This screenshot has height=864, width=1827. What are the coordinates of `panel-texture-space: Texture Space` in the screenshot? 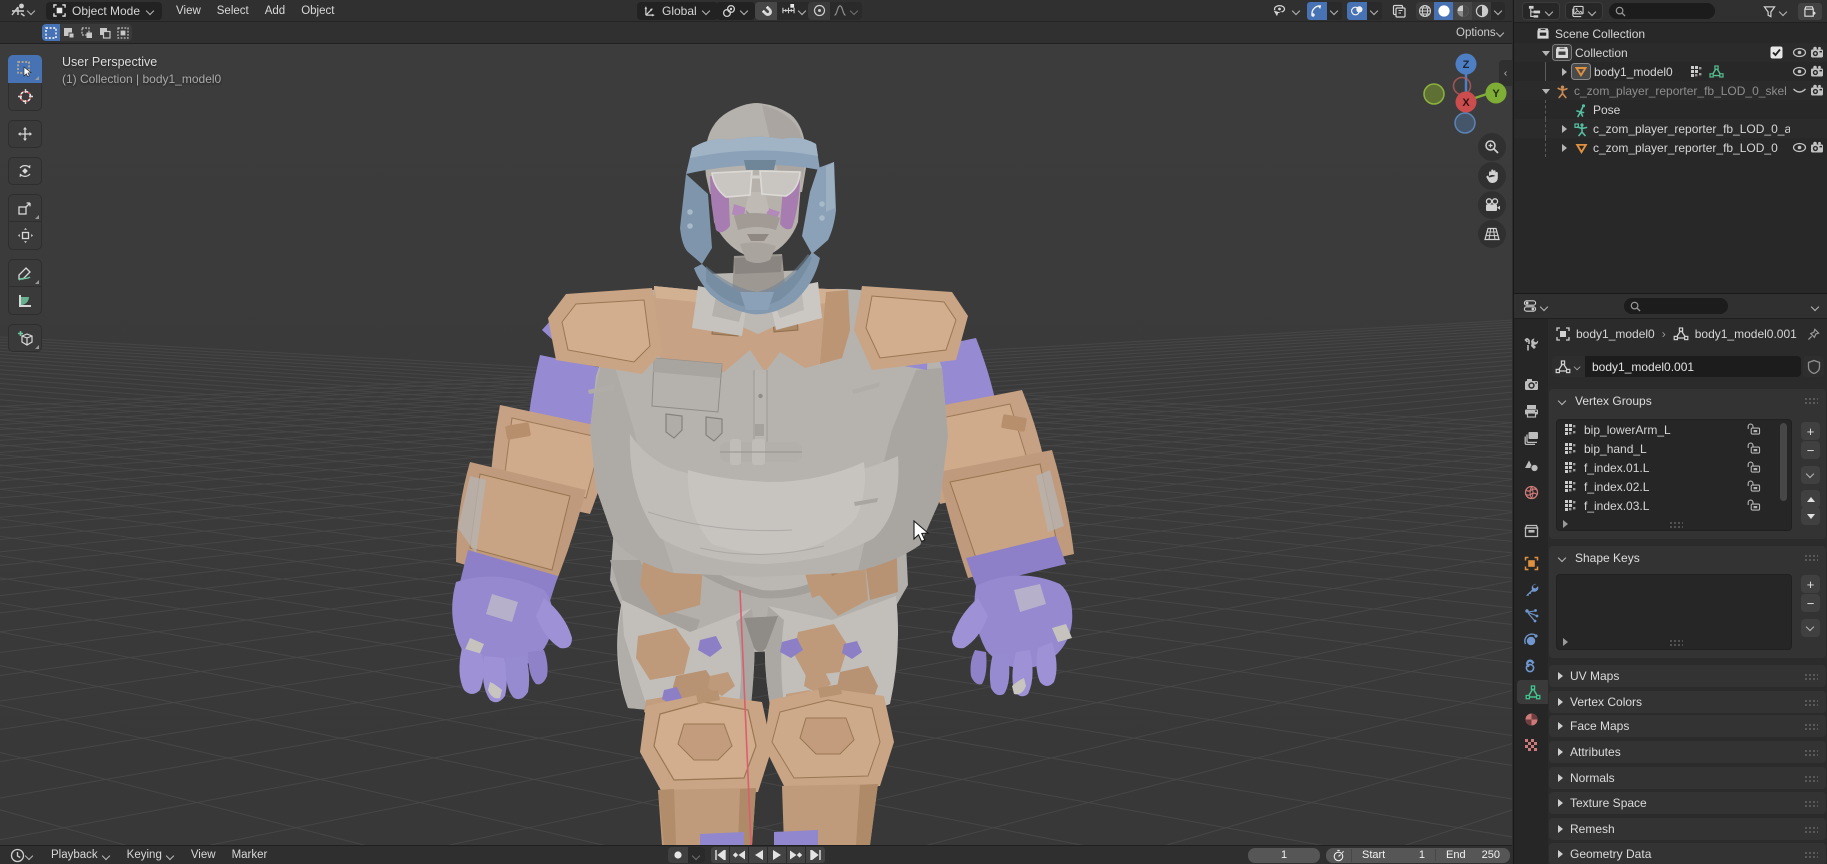 It's located at (1687, 803).